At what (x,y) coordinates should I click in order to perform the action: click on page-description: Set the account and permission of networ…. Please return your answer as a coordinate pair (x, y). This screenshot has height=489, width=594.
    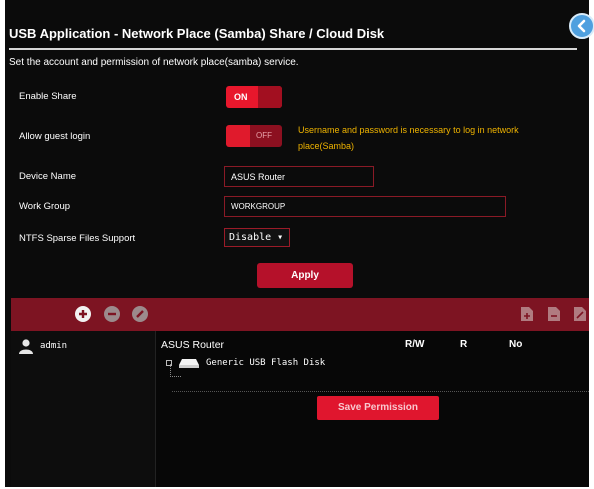
    Looking at the image, I should click on (154, 62).